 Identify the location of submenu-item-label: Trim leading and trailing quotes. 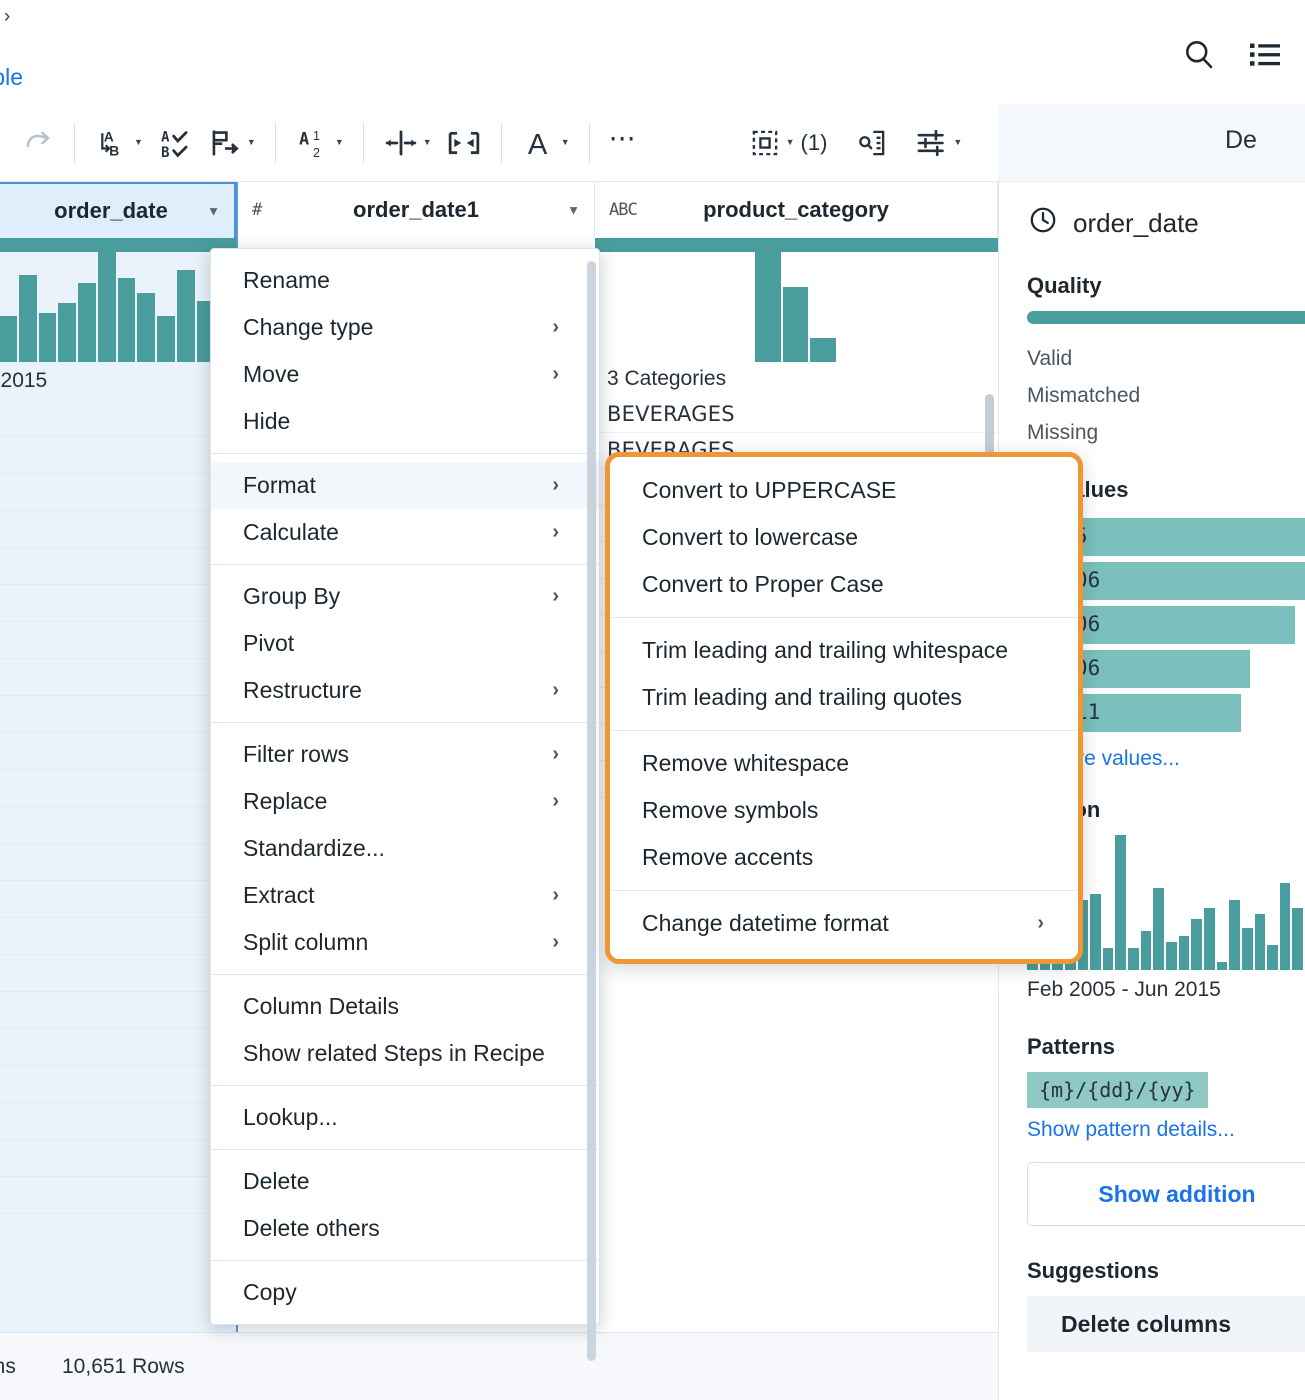
(802, 697).